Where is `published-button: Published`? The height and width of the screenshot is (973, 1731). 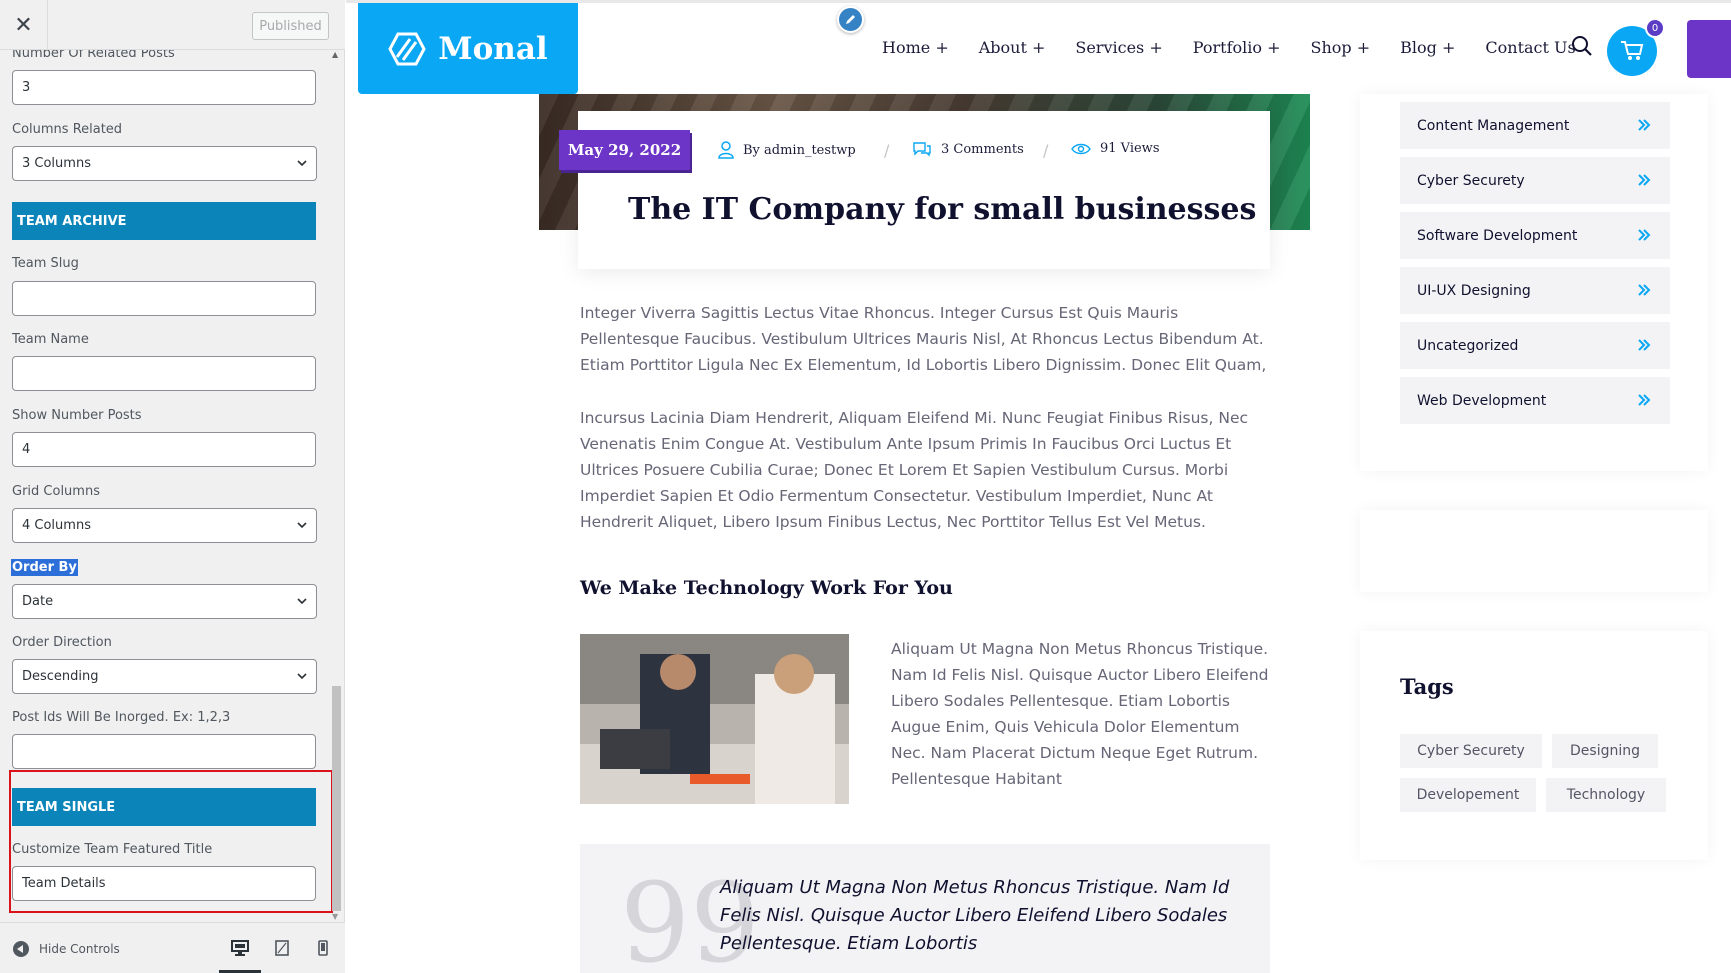
published-button: Published is located at coordinates (290, 26).